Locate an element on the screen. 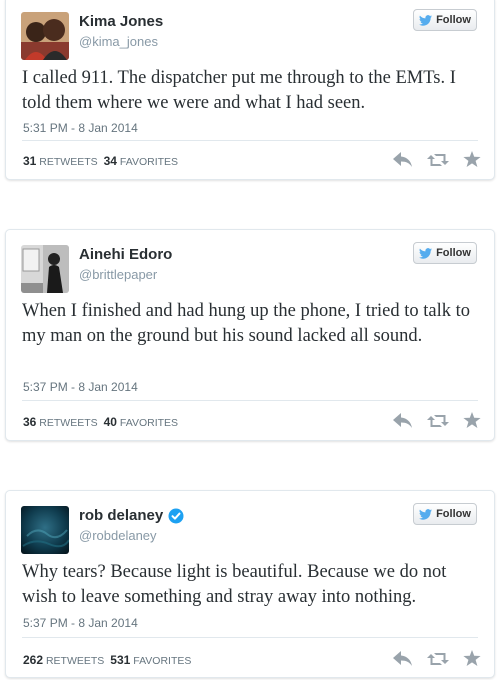  tweet-stats: 31 RETWEETS 34 FAVORITES is located at coordinates (100, 161).